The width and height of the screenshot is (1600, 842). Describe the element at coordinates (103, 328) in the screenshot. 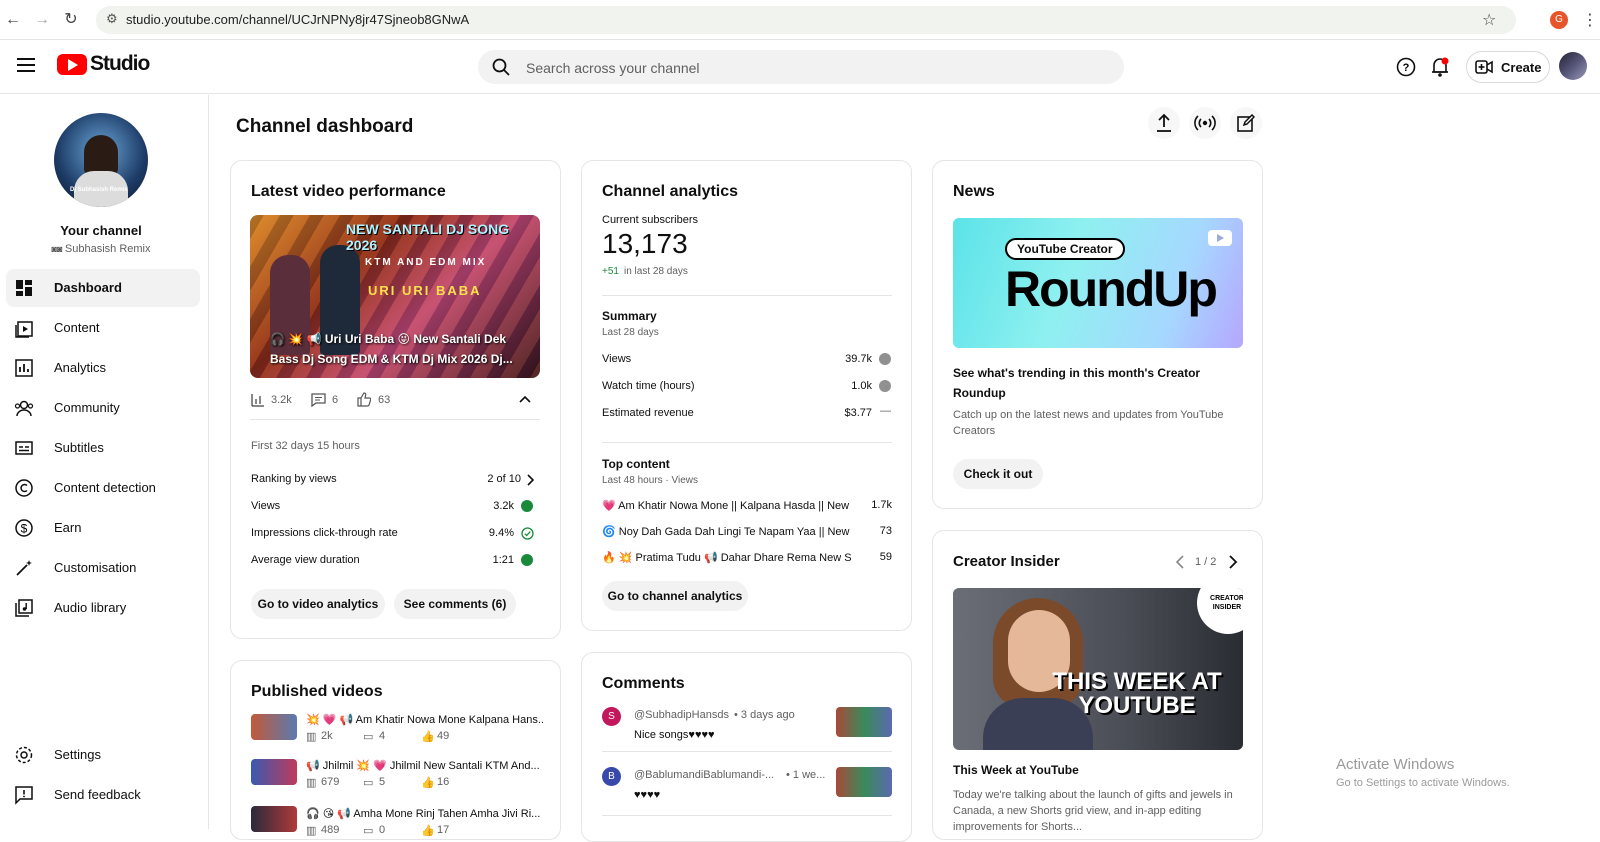

I see `sidebar-item-content: Content` at that location.